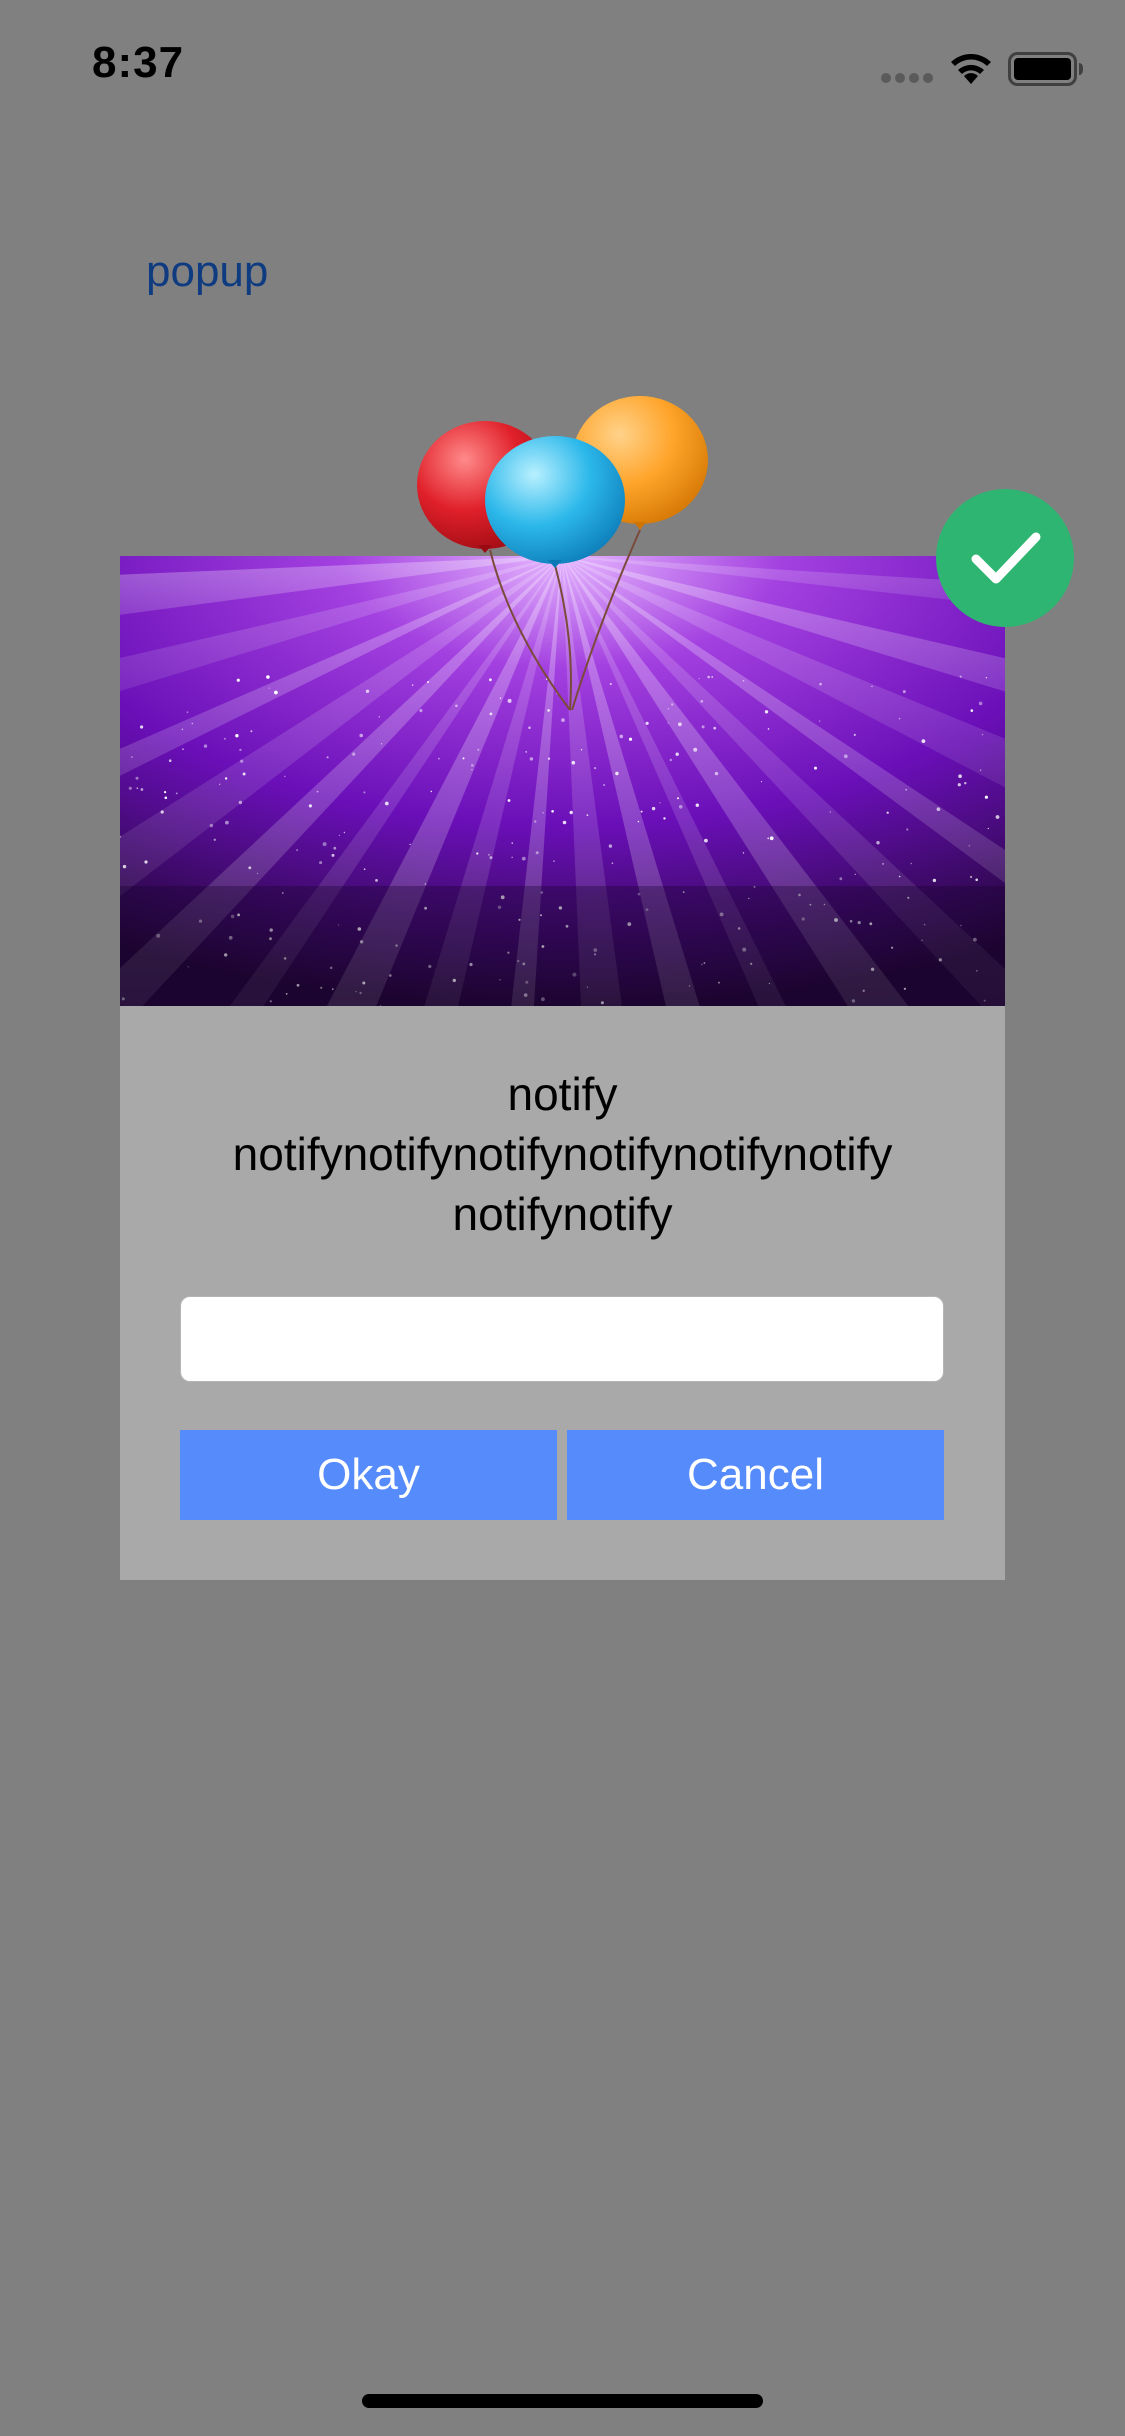 This screenshot has height=2436, width=1125. I want to click on balloons-icon, so click(562, 553).